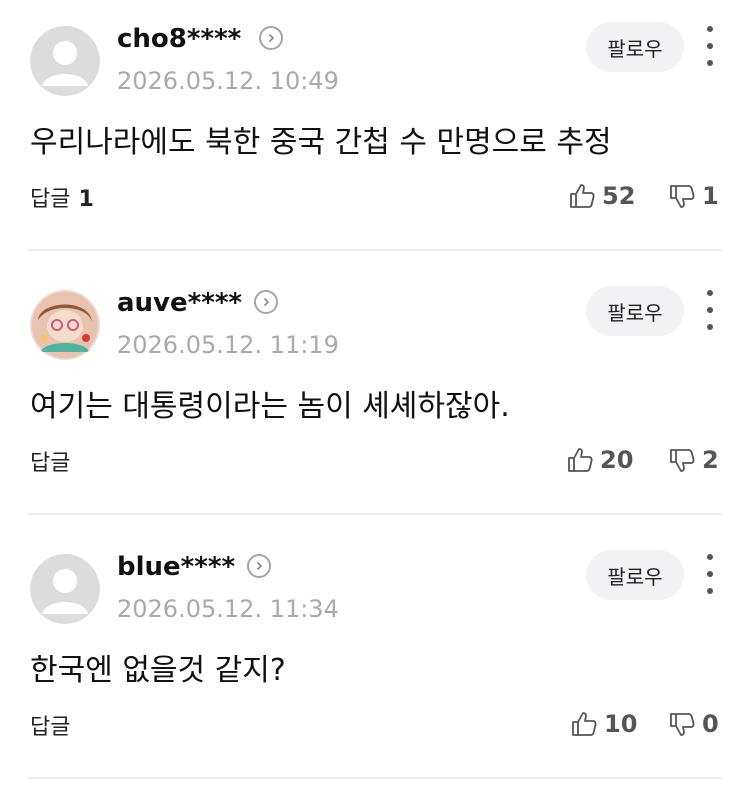 The height and width of the screenshot is (792, 750). Describe the element at coordinates (228, 609) in the screenshot. I see `timestamp: 2026.05.12. 11:34` at that location.